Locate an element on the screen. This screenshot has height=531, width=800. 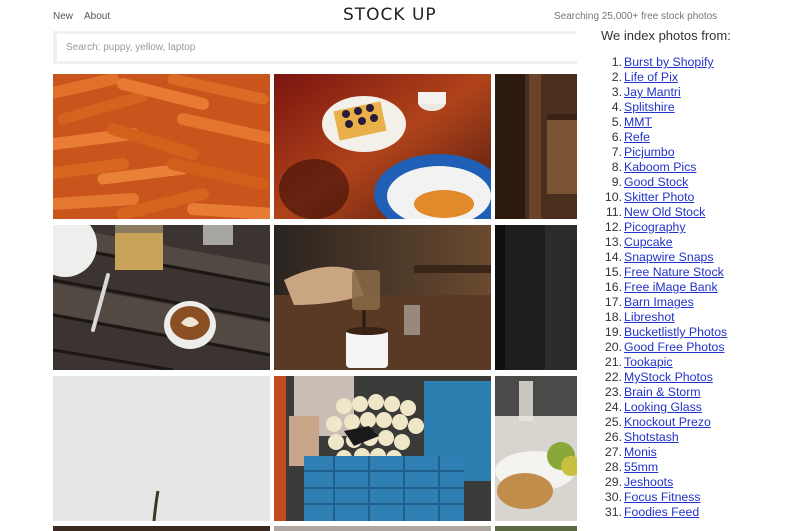
source-number: 27. is located at coordinates (613, 452).